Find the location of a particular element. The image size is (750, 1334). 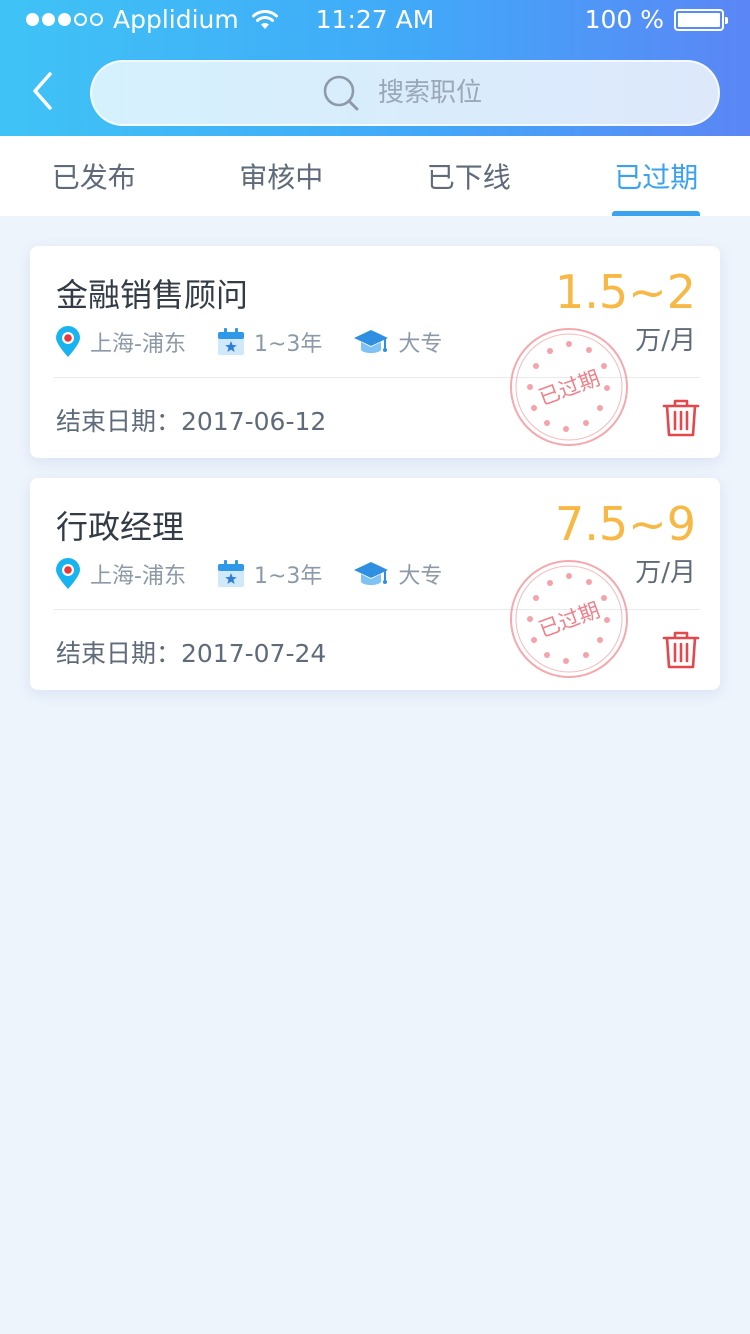

salary-range: 7.5~9 is located at coordinates (625, 524).